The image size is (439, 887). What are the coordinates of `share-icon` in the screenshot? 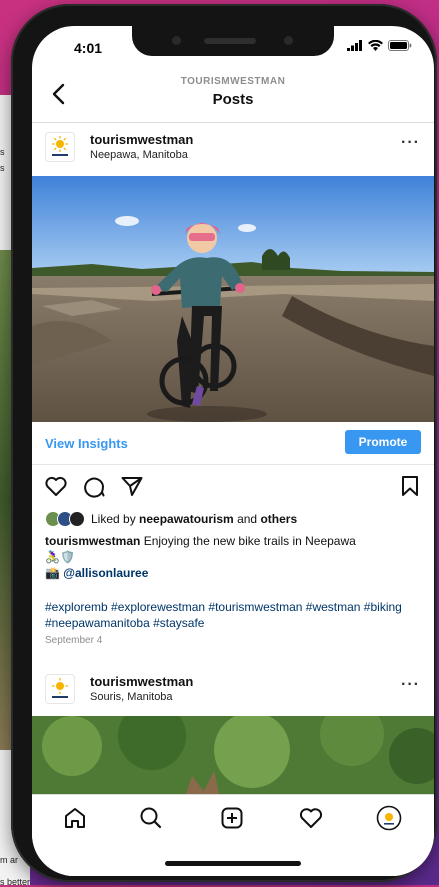 It's located at (132, 486).